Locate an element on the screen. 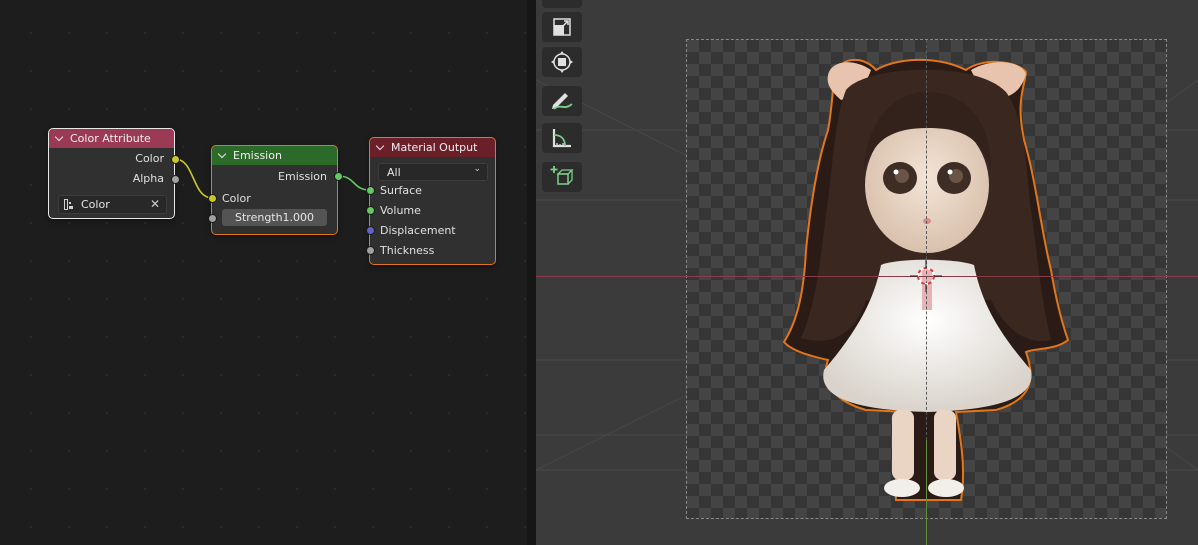 The image size is (1198, 545). output-alpha-label: Alpha is located at coordinates (148, 178).